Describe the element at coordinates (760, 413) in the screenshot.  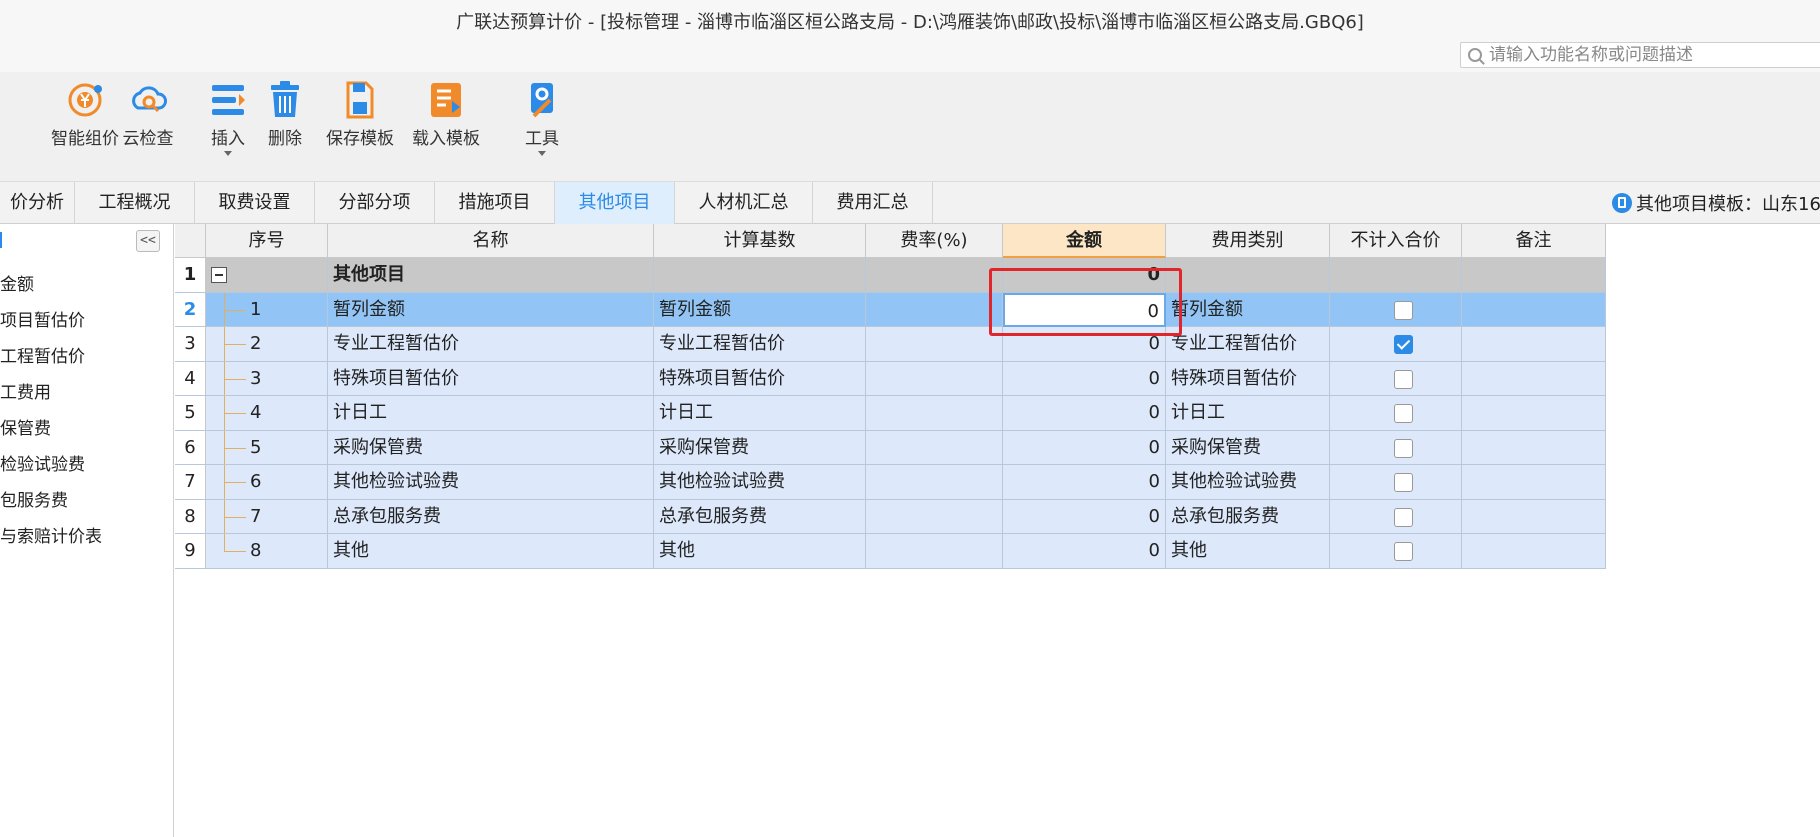
I see `base-cell: 计日工` at that location.